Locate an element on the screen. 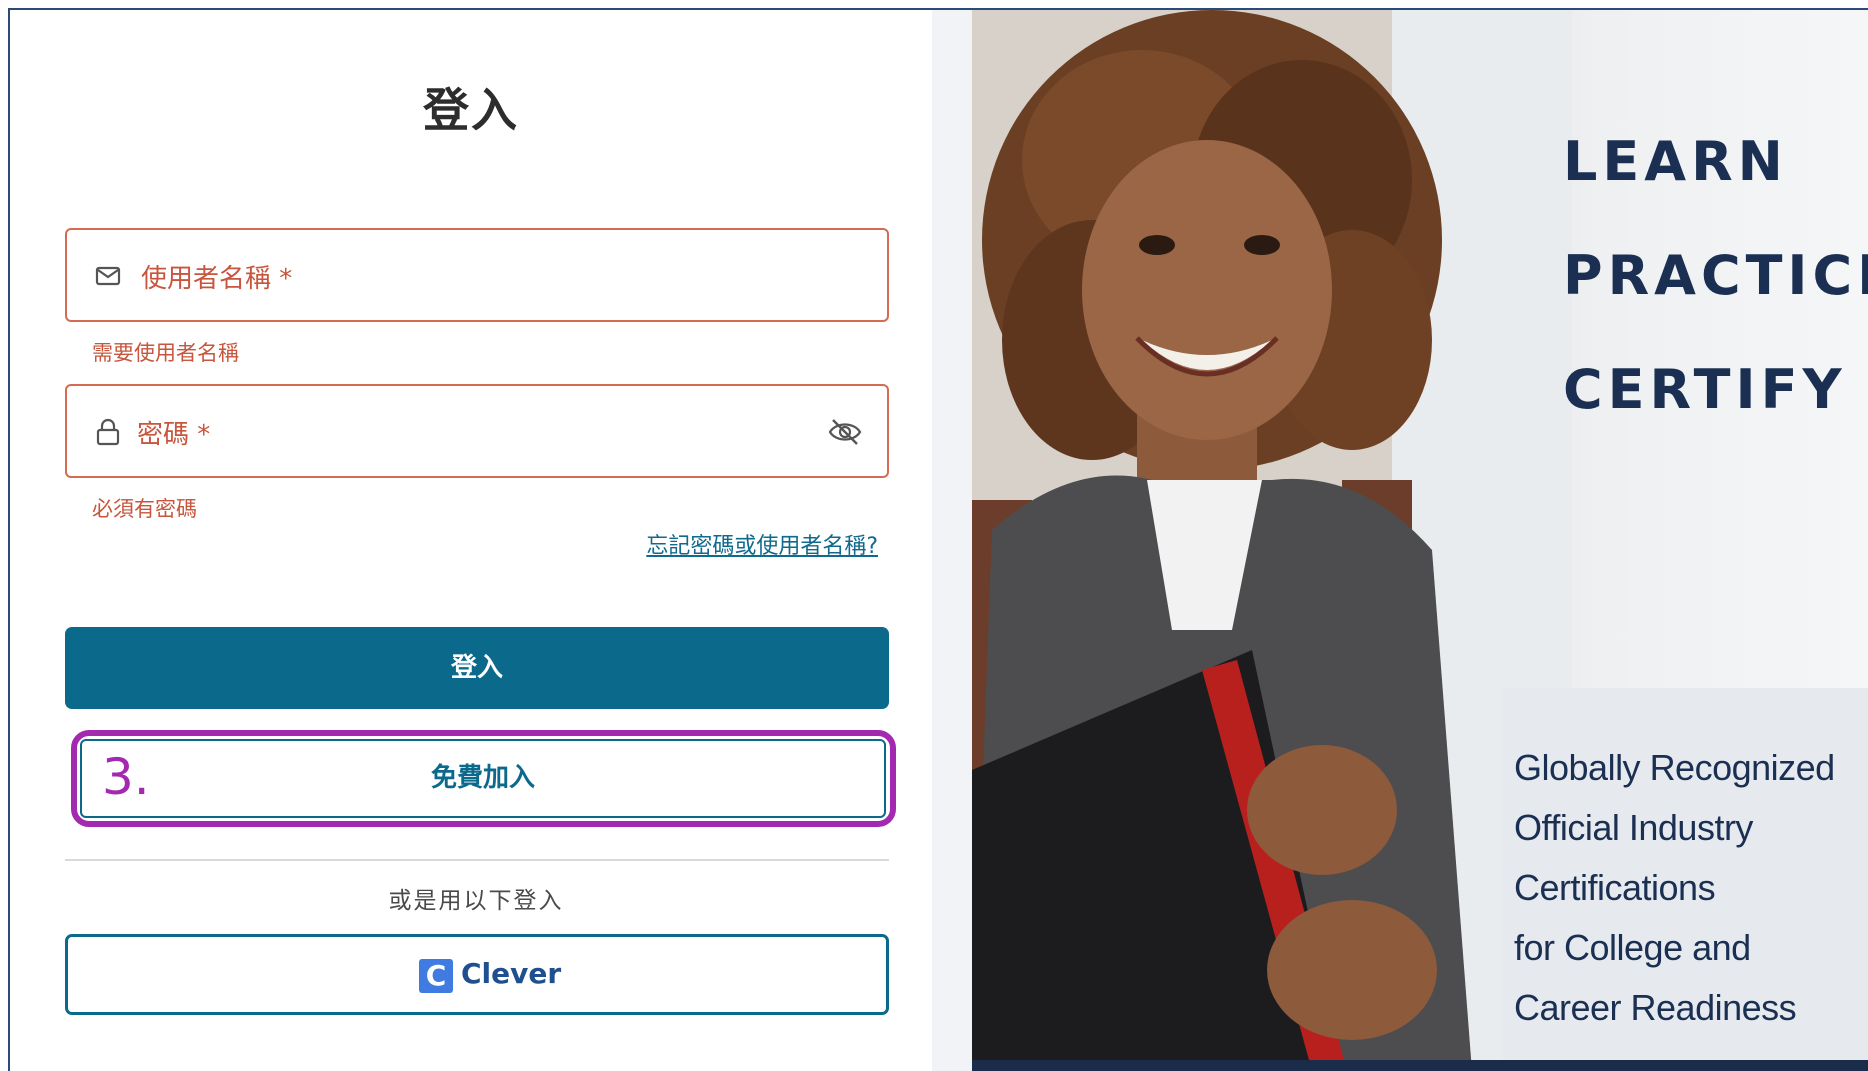  clever-logo-icon: C is located at coordinates (436, 976).